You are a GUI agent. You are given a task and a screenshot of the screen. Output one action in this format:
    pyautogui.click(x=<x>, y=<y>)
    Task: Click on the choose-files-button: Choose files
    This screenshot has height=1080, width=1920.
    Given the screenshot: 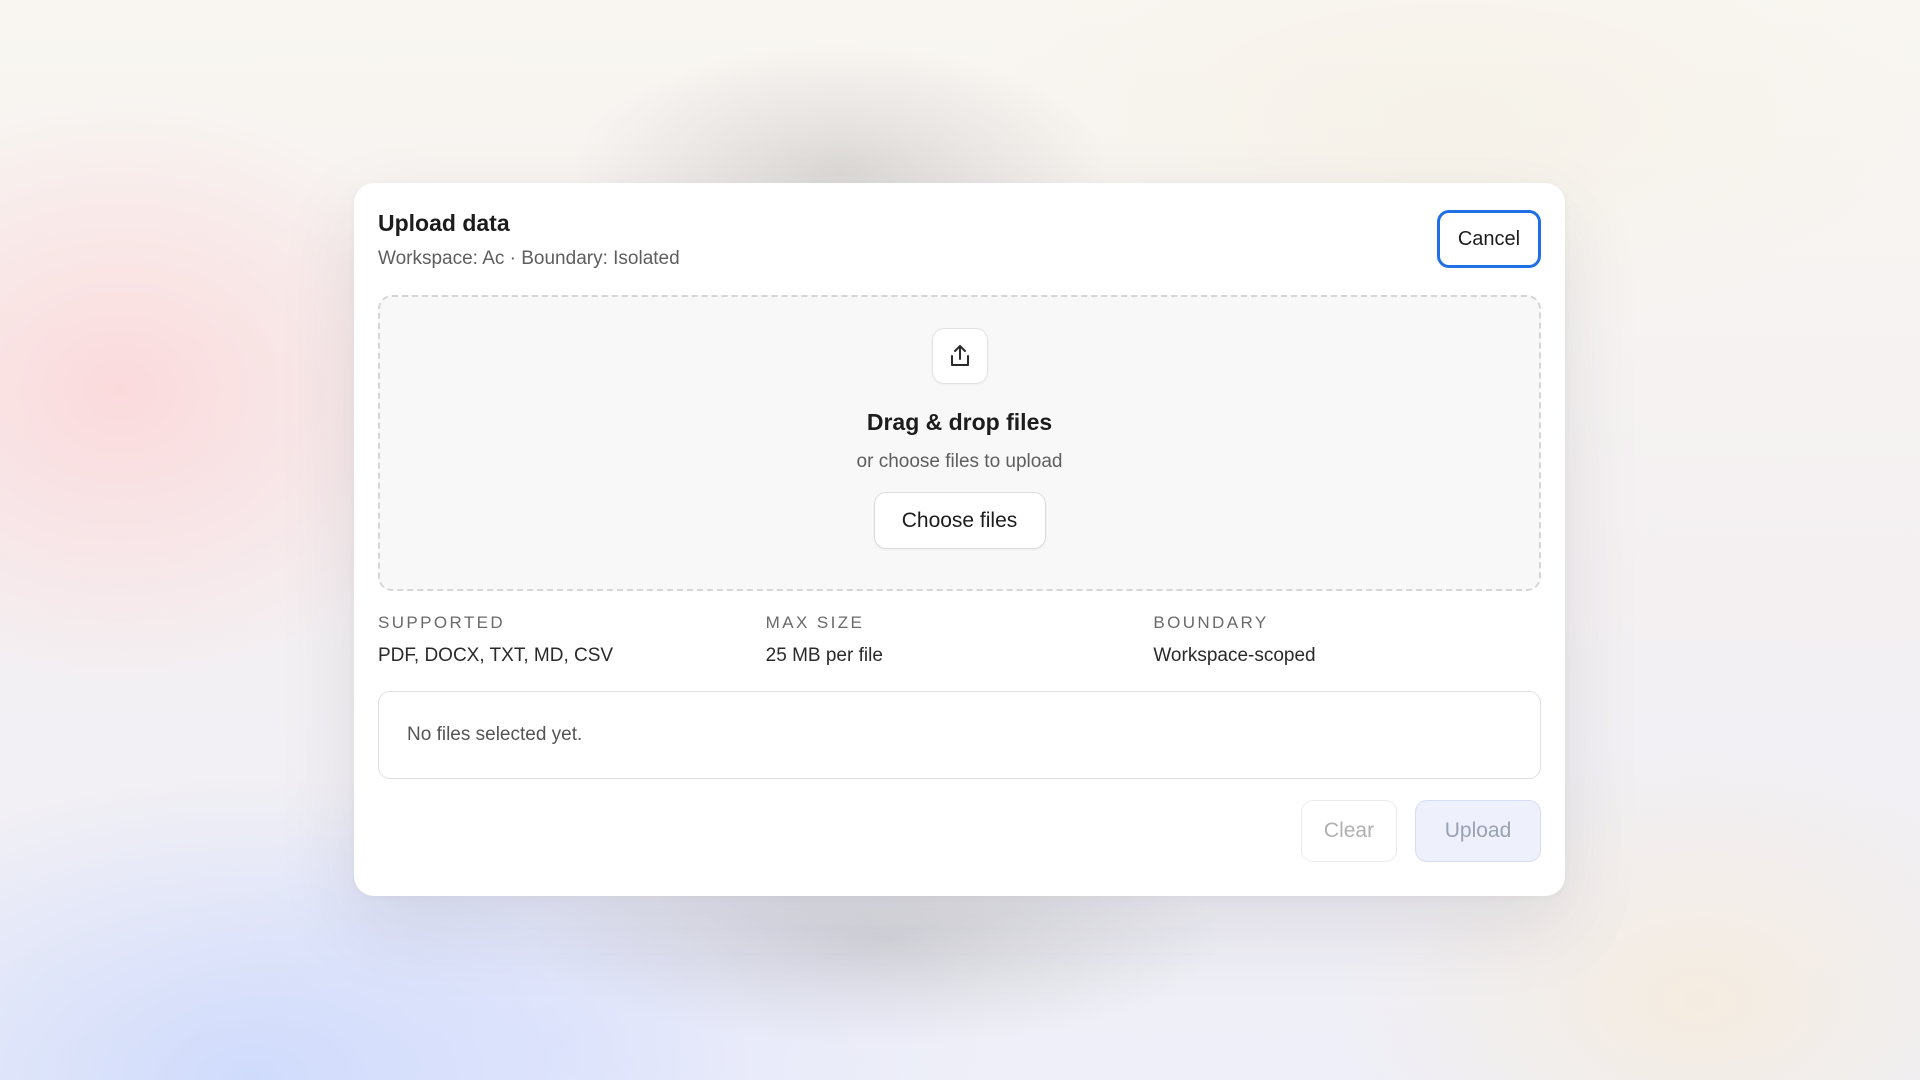 What is the action you would take?
    pyautogui.click(x=959, y=520)
    